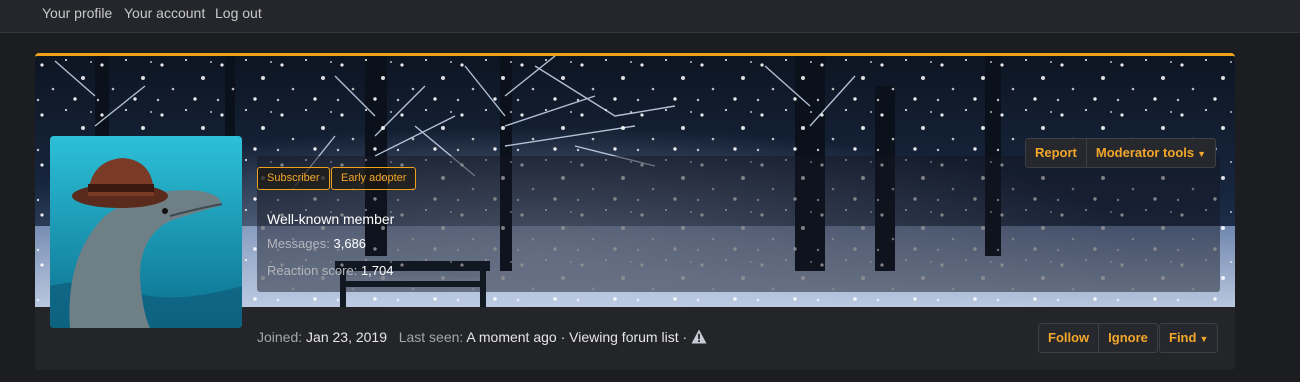 This screenshot has width=1300, height=382. Describe the element at coordinates (347, 337) in the screenshot. I see `joined-date: Jan 23, 2019` at that location.